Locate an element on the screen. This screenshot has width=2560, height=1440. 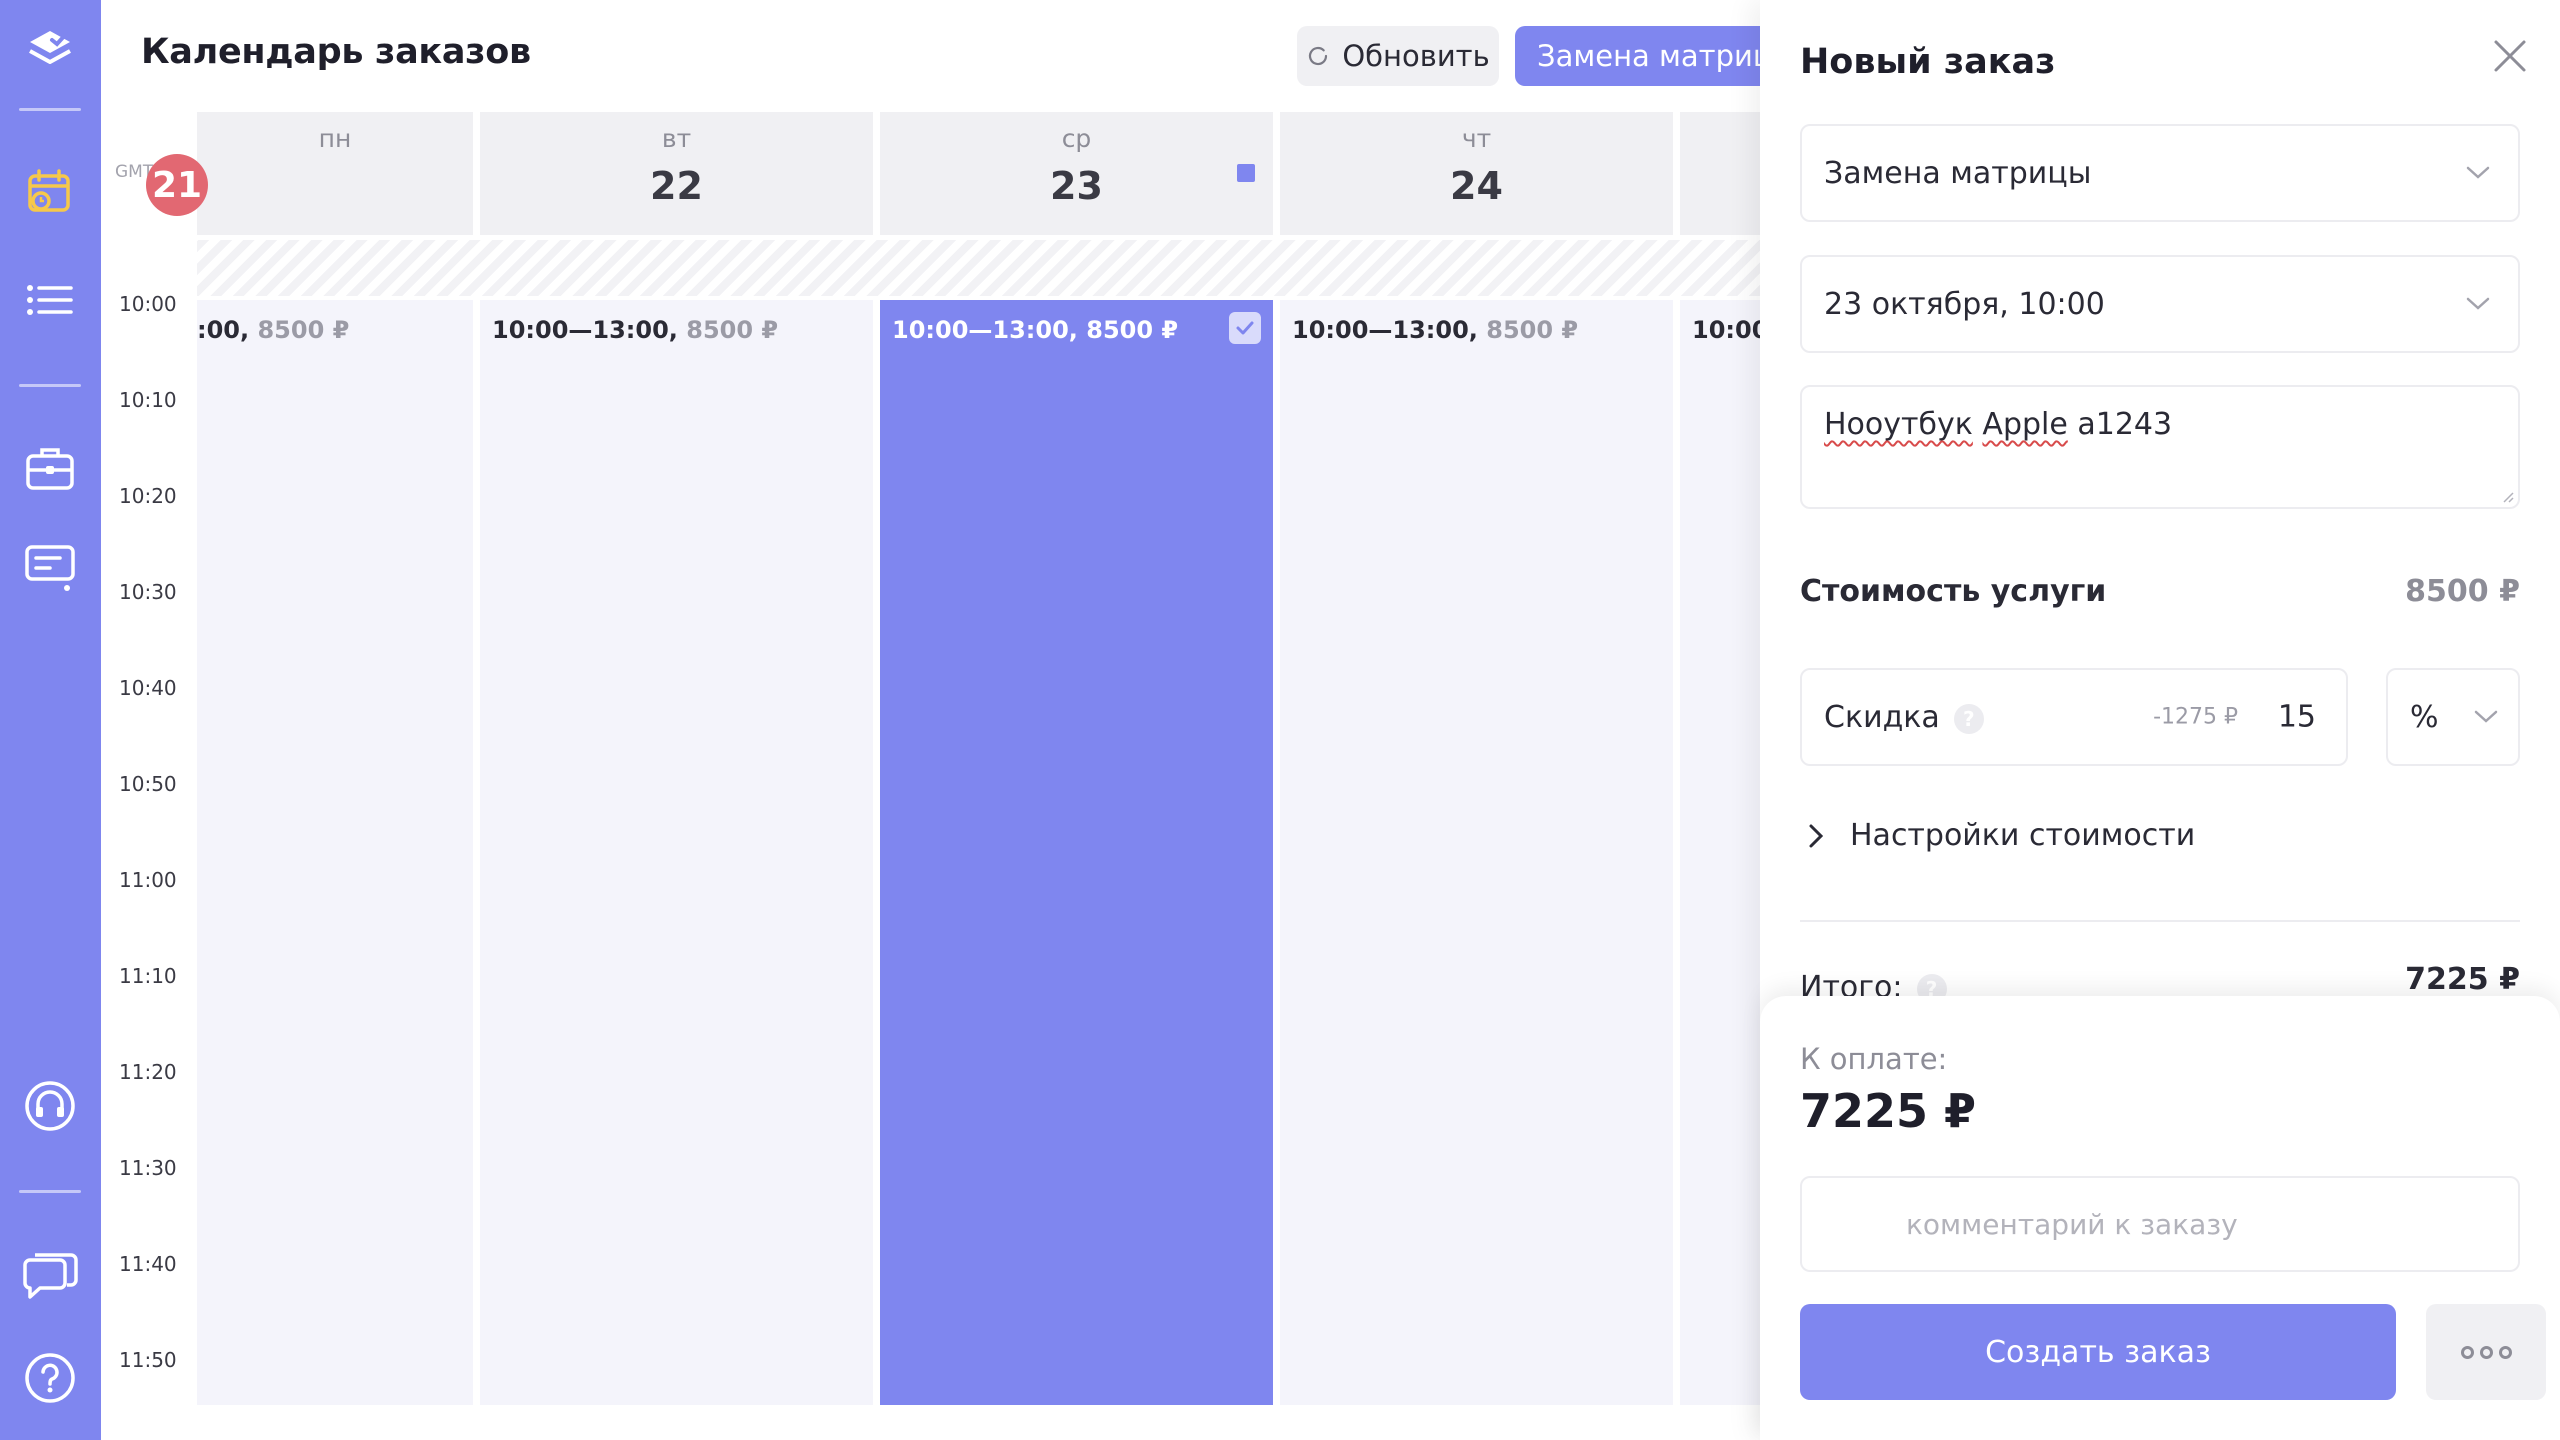
total-value: 7225 ₽ is located at coordinates (2462, 979).